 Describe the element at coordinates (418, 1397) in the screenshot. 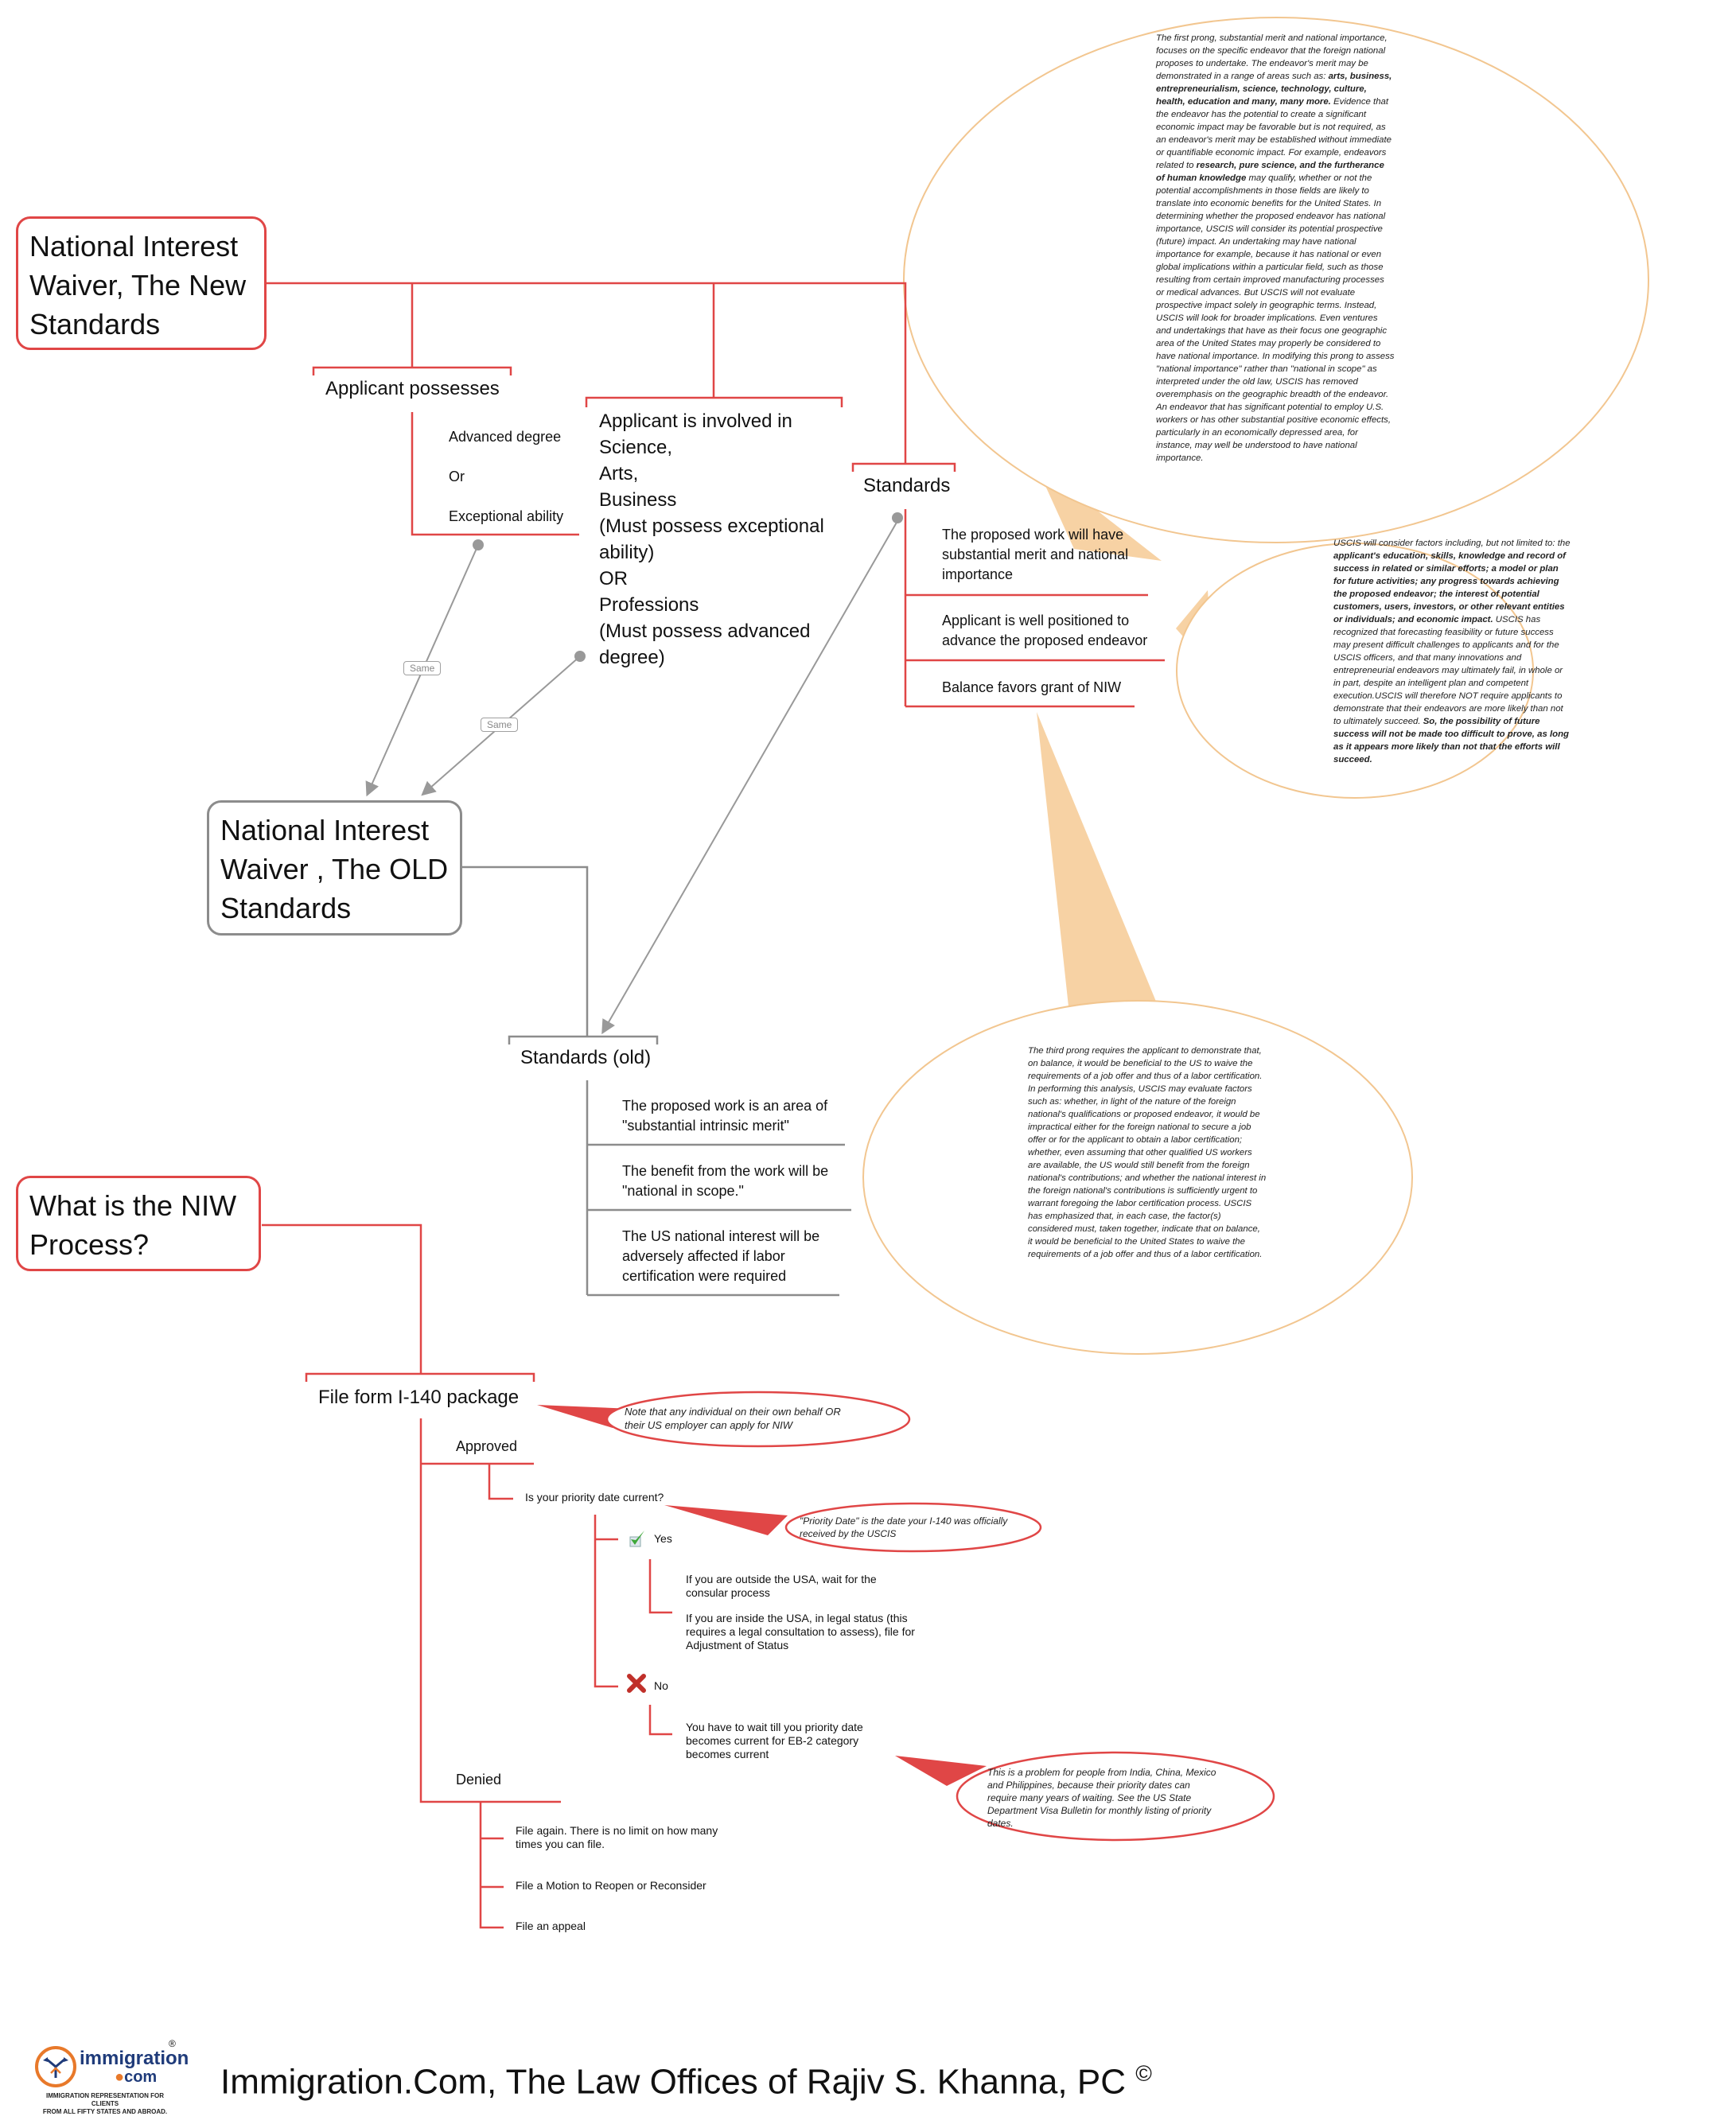

I see `node-file-form: File form I-140 package` at that location.